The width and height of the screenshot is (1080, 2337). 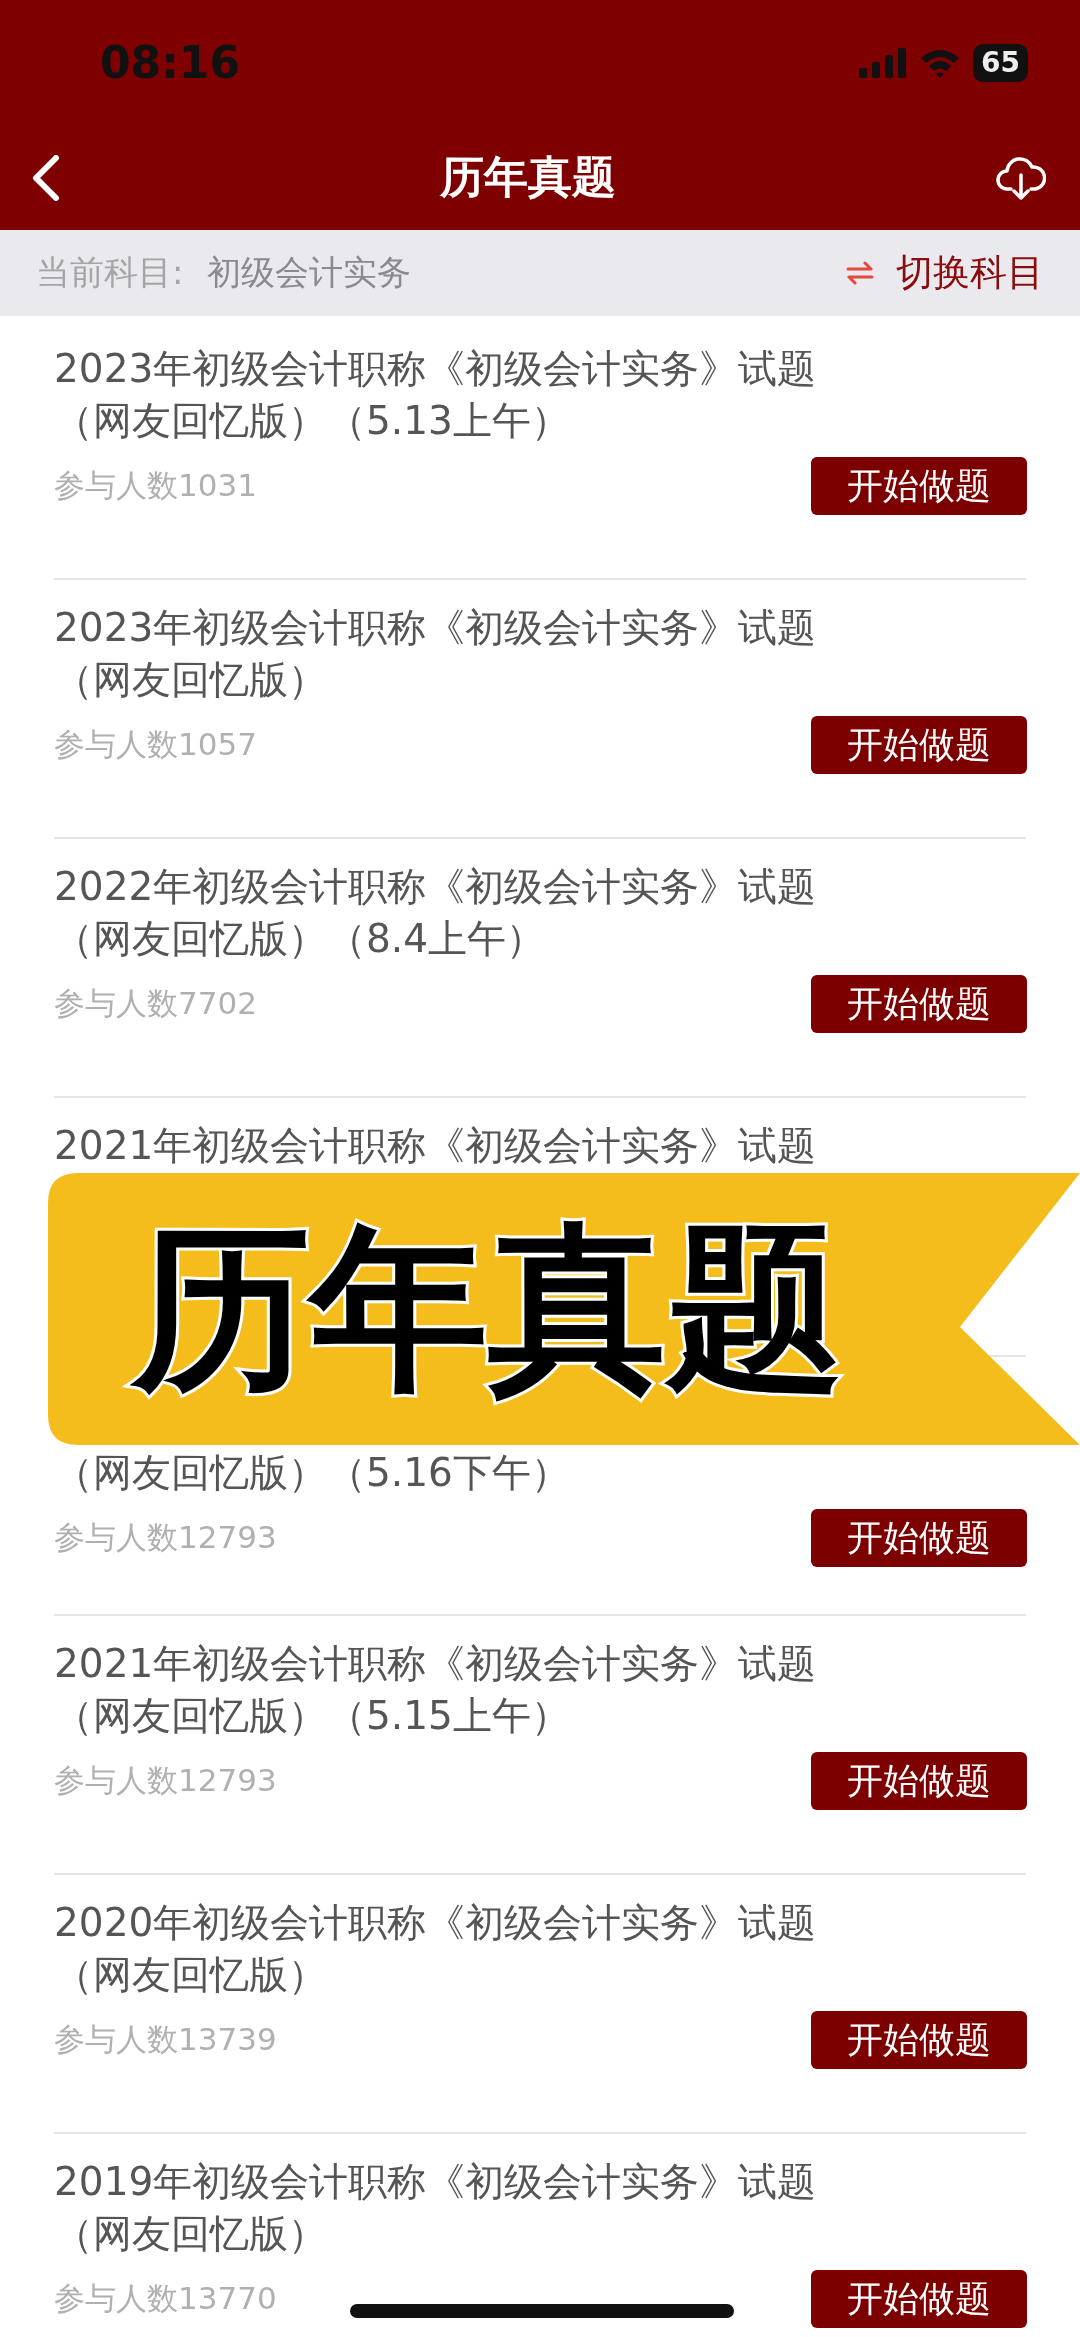 I want to click on status-time: 08:16, so click(x=170, y=62).